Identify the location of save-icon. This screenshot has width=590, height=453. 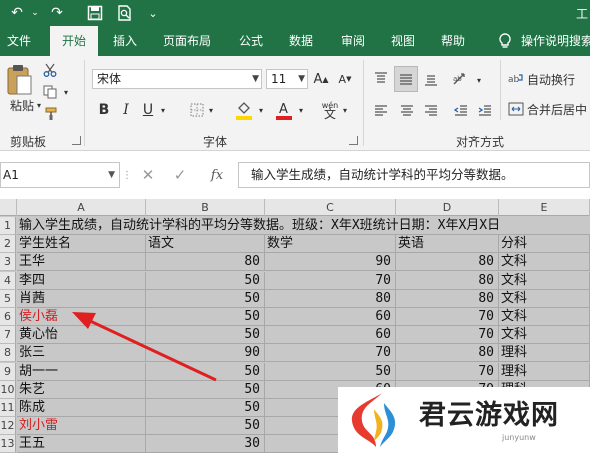
(95, 13).